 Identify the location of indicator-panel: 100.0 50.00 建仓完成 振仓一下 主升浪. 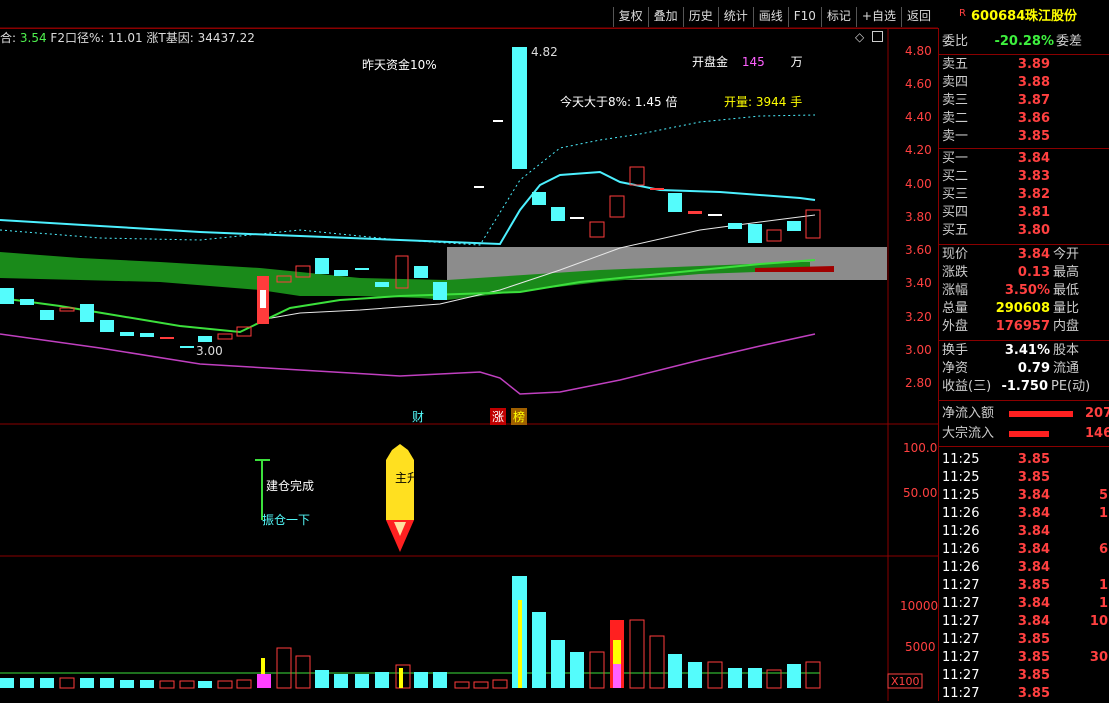
(596, 496).